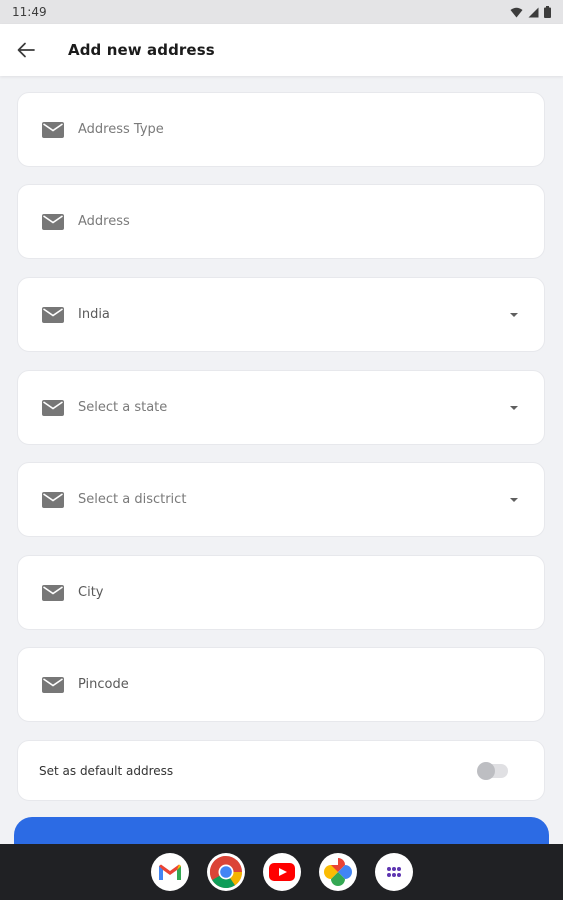 The height and width of the screenshot is (900, 563). I want to click on address-field: Address, so click(281, 221).